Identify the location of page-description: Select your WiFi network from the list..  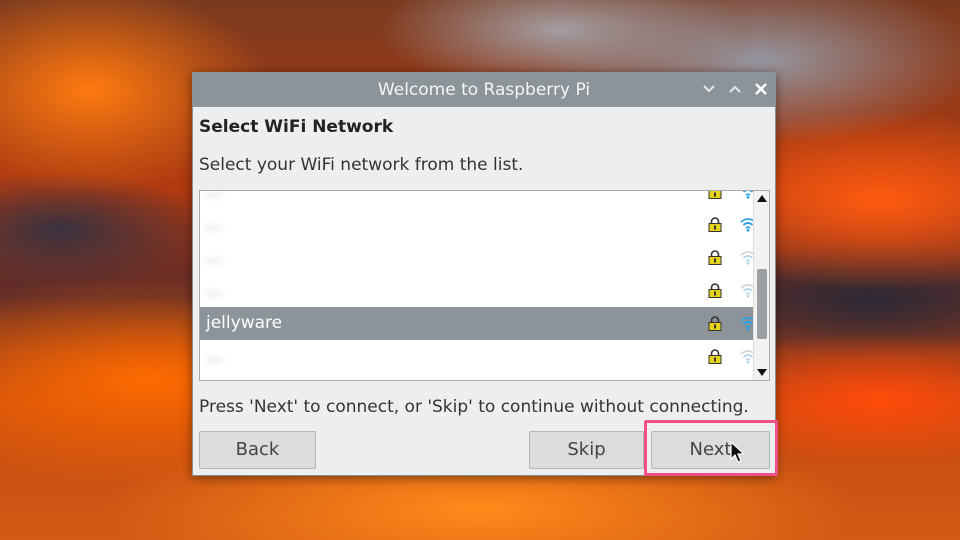
(361, 165).